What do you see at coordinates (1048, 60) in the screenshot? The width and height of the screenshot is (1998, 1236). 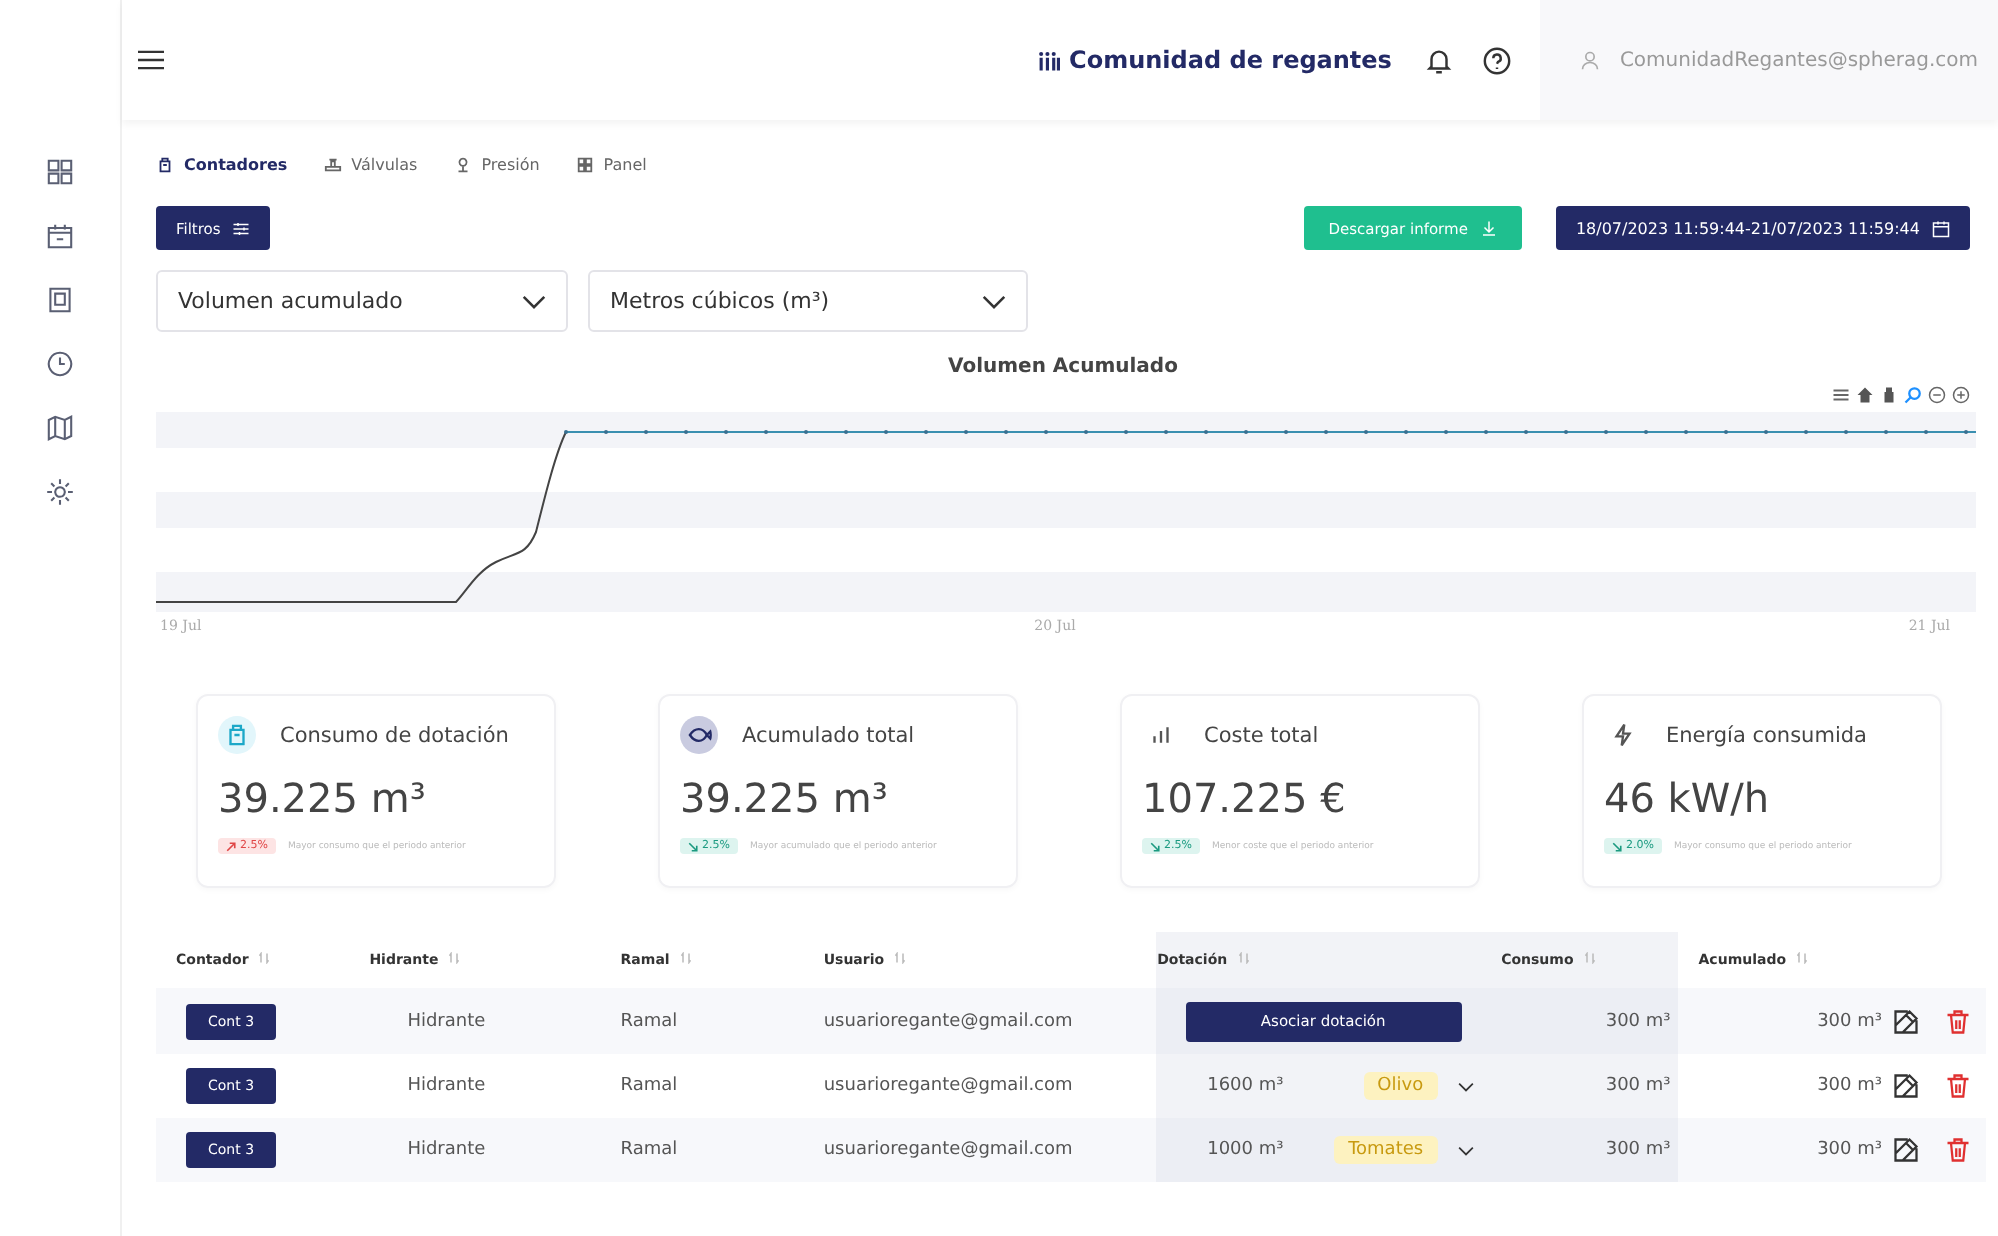 I see `people-icon` at bounding box center [1048, 60].